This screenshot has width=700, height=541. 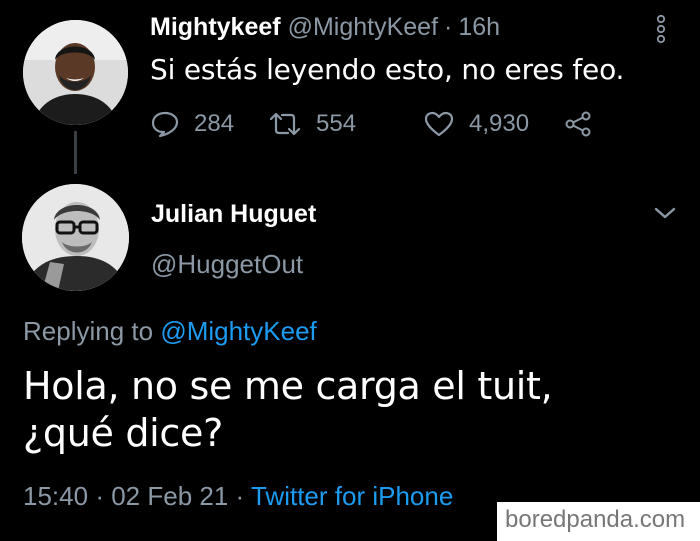 I want to click on share-action, so click(x=578, y=124).